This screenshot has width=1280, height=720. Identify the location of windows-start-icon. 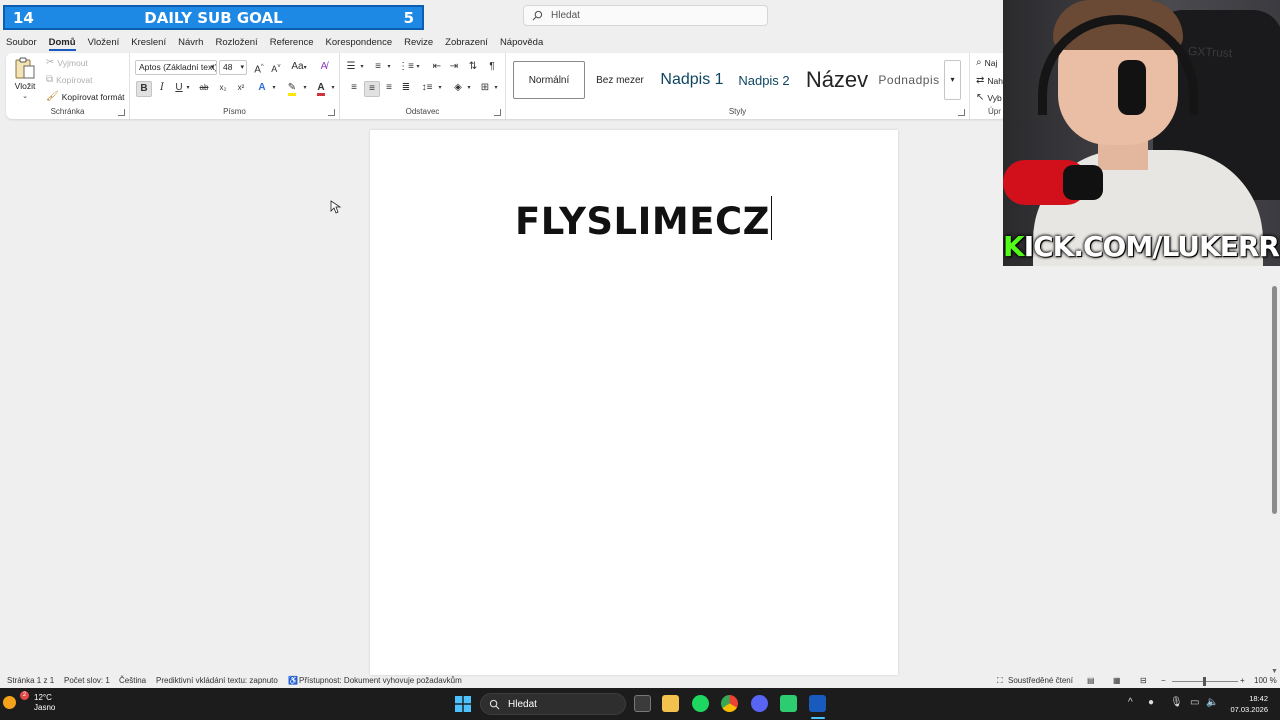
(463, 704).